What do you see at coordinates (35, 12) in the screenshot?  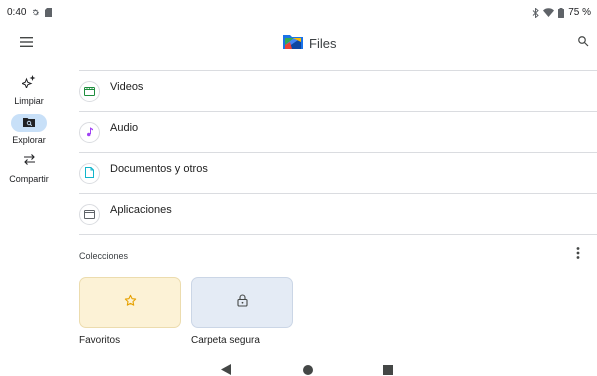 I see `settings-gear-icon` at bounding box center [35, 12].